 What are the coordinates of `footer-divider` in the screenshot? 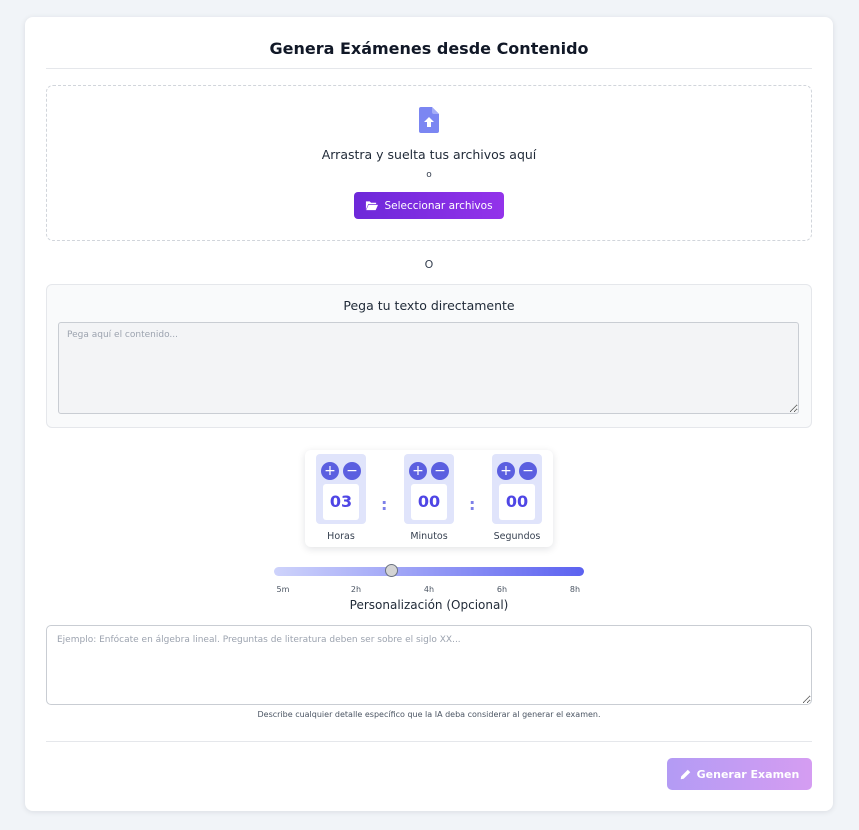 It's located at (429, 741).